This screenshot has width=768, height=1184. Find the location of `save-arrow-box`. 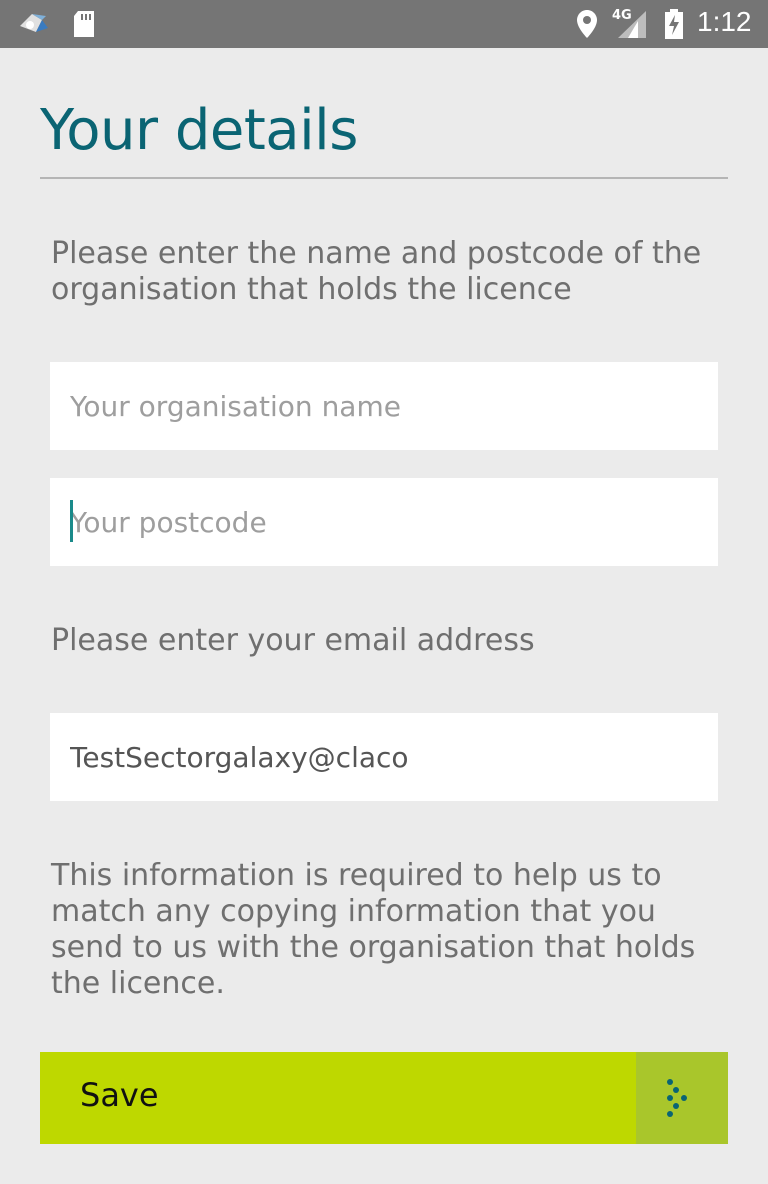

save-arrow-box is located at coordinates (682, 1098).